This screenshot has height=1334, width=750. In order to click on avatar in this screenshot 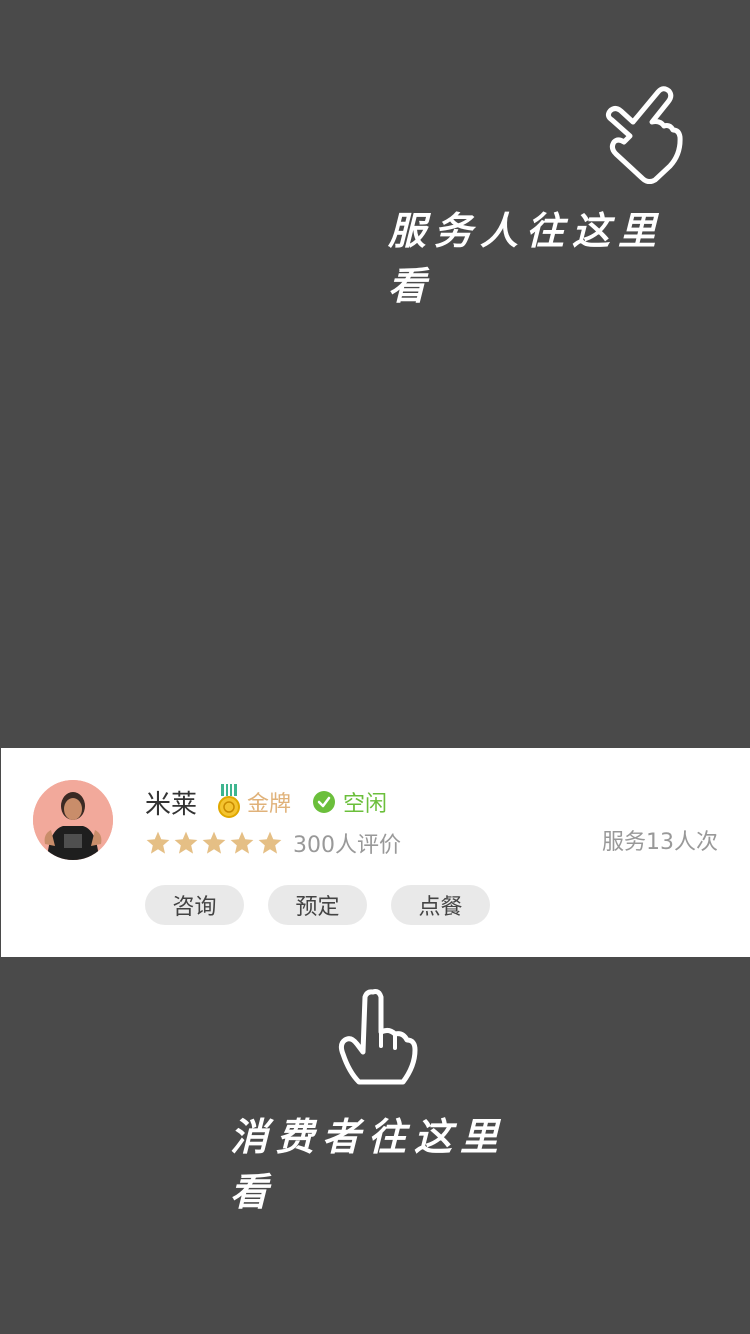, I will do `click(73, 820)`.